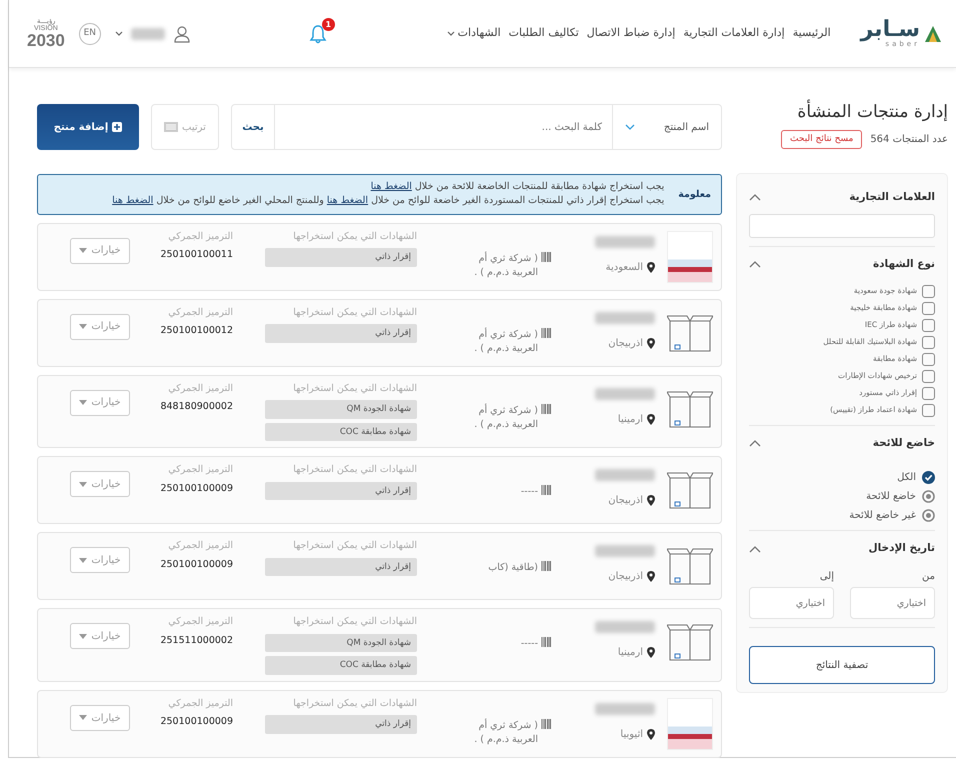 The height and width of the screenshot is (761, 956). Describe the element at coordinates (928, 577) in the screenshot. I see `field-label: من` at that location.